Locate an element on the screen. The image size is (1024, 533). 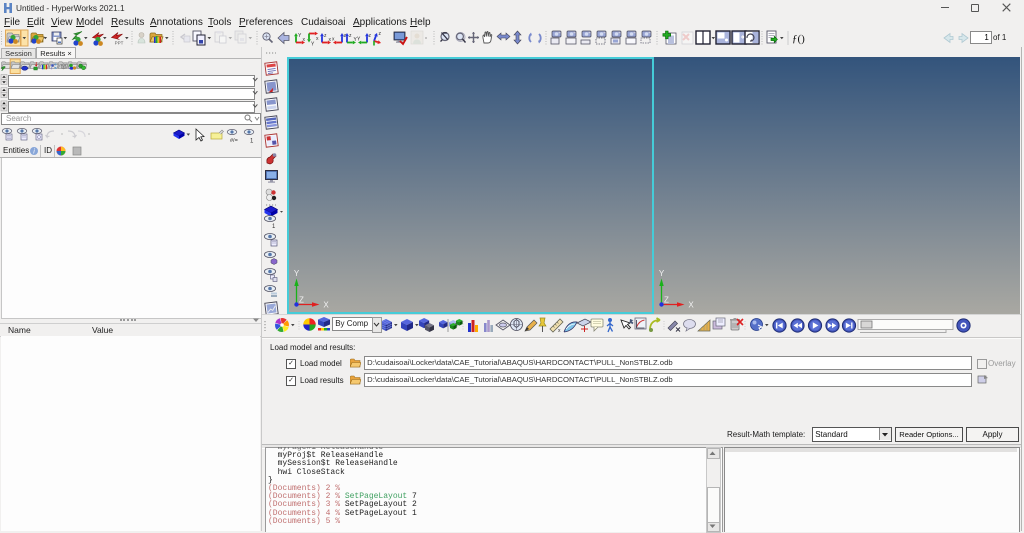
svg-text: 1 is located at coordinates (274, 227).